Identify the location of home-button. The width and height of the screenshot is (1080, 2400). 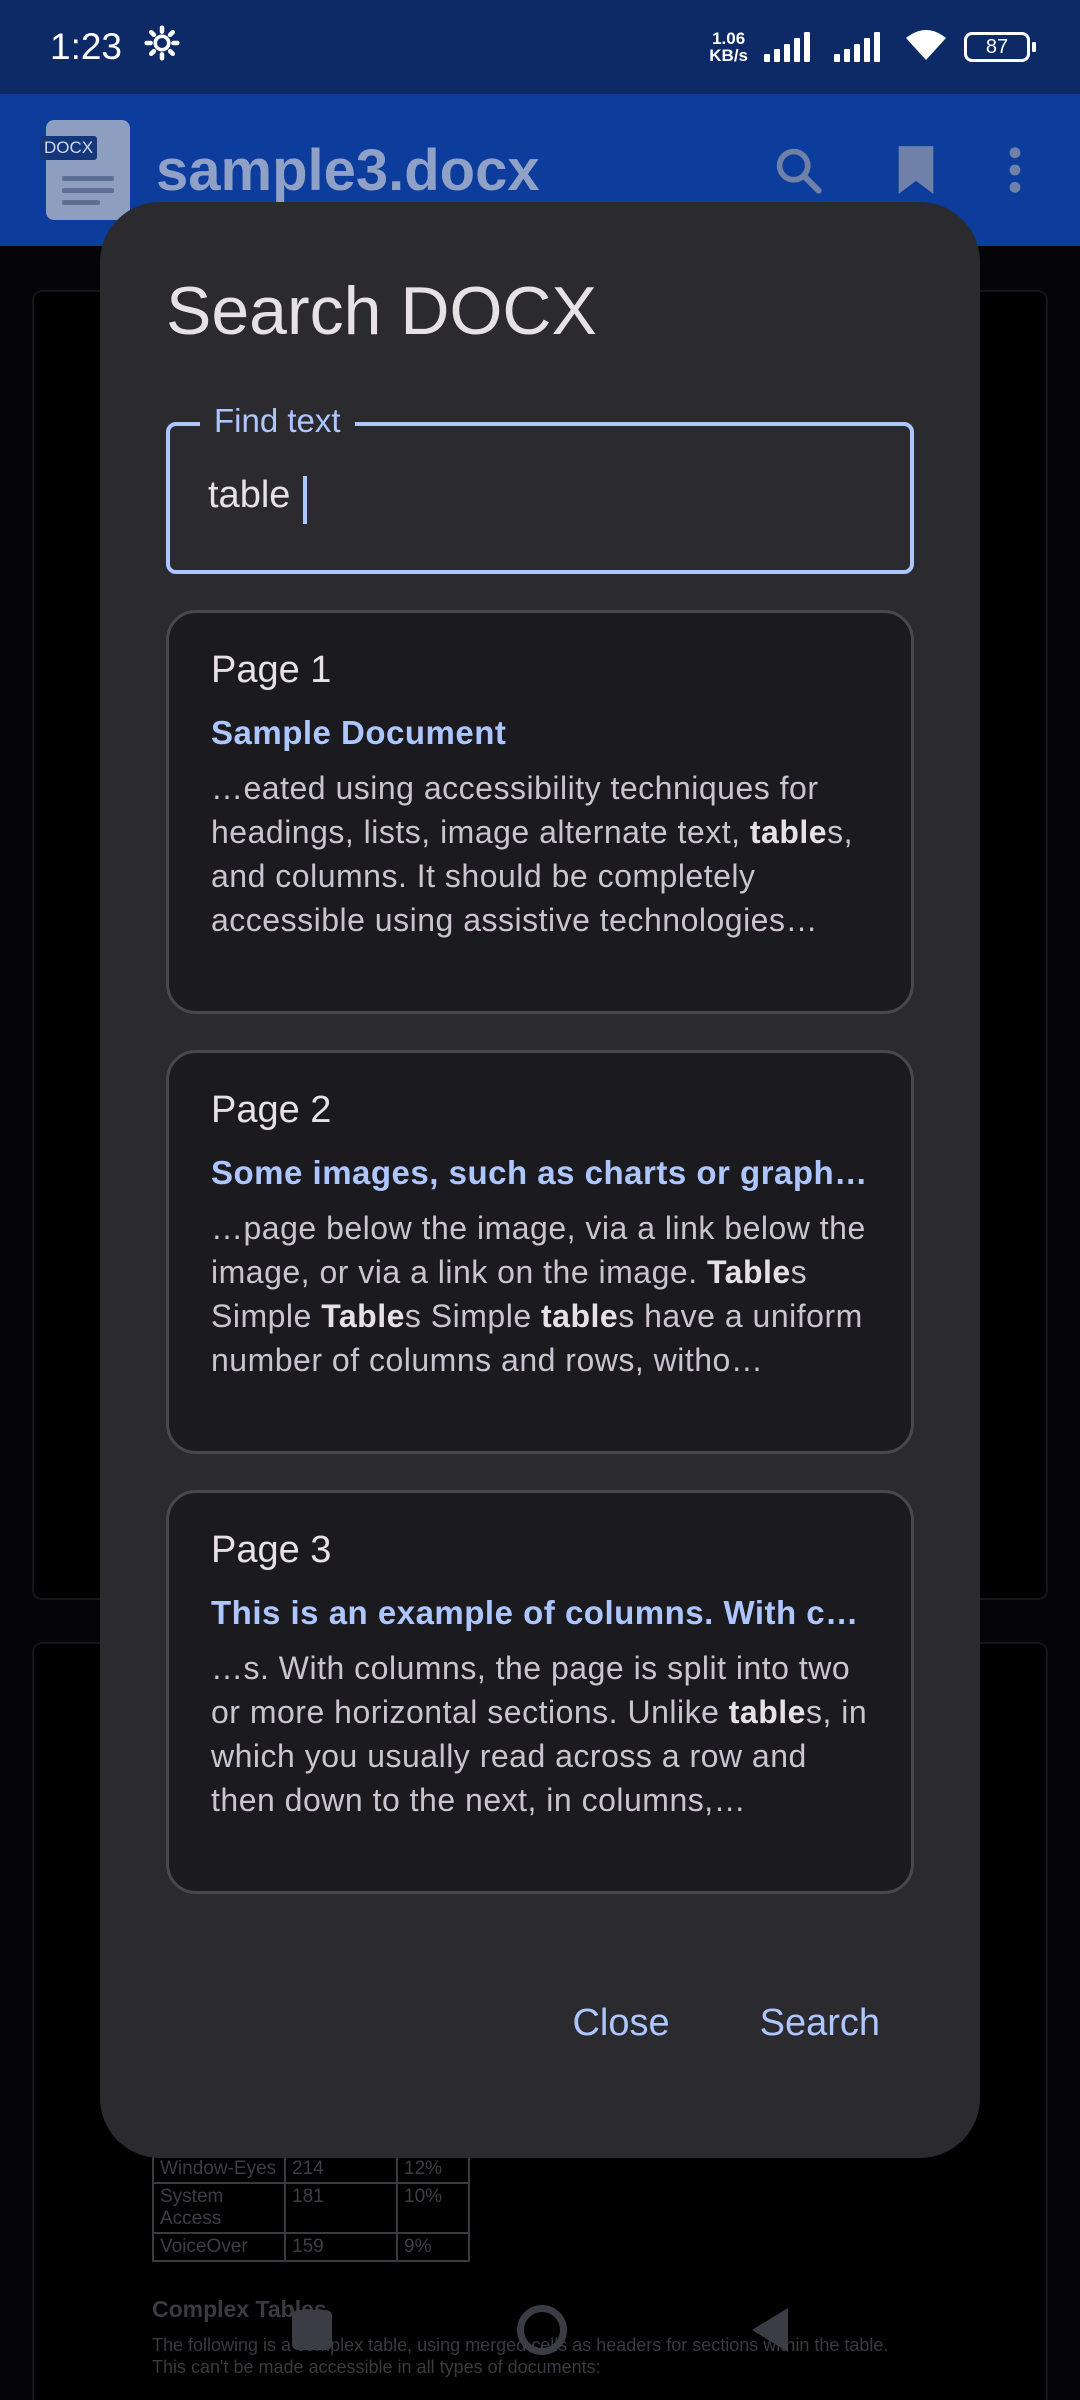
(541, 2330).